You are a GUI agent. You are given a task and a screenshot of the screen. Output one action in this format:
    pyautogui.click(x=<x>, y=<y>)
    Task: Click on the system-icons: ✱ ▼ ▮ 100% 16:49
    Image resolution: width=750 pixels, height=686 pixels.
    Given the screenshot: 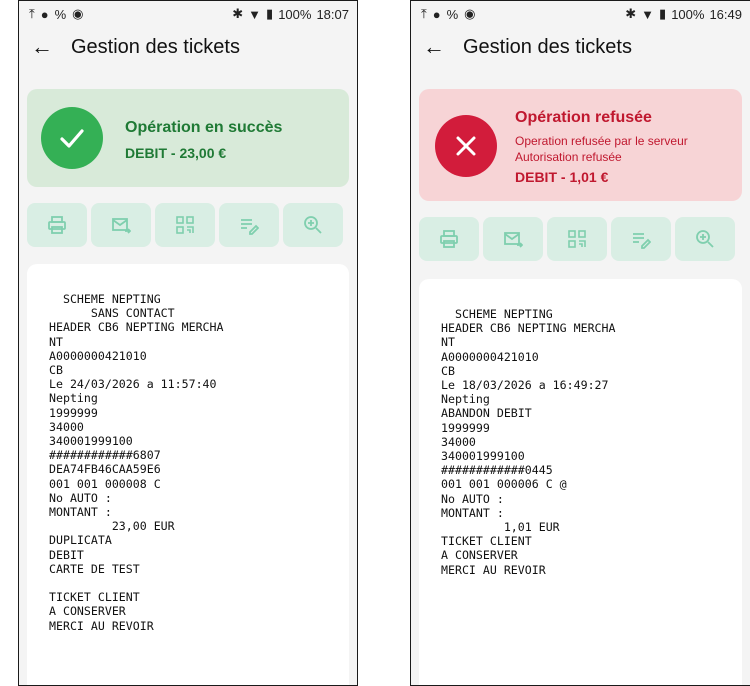 What is the action you would take?
    pyautogui.click(x=683, y=14)
    